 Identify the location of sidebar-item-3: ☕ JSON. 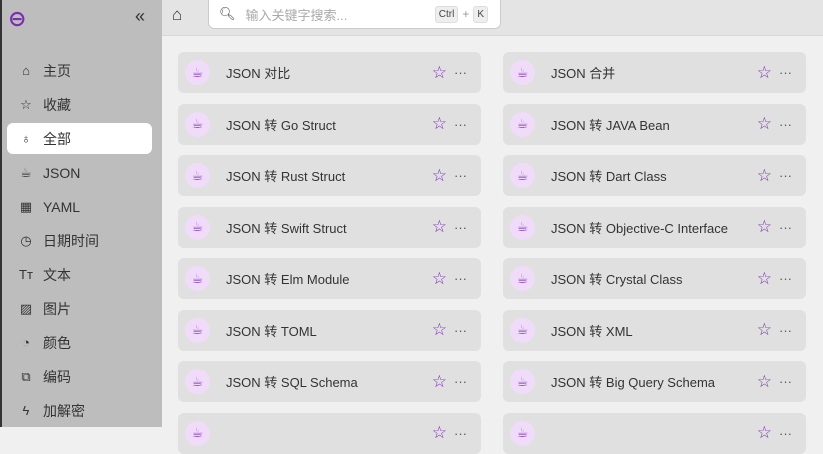
(79, 172).